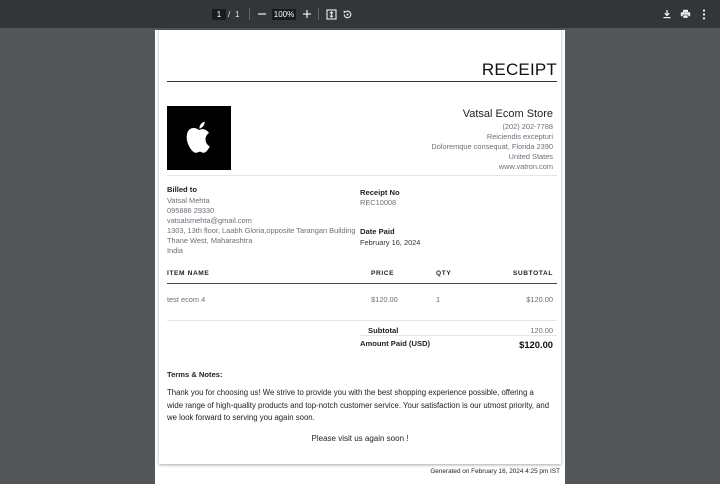 The image size is (720, 484). What do you see at coordinates (380, 192) in the screenshot?
I see `receipt-no-label: Receipt No` at bounding box center [380, 192].